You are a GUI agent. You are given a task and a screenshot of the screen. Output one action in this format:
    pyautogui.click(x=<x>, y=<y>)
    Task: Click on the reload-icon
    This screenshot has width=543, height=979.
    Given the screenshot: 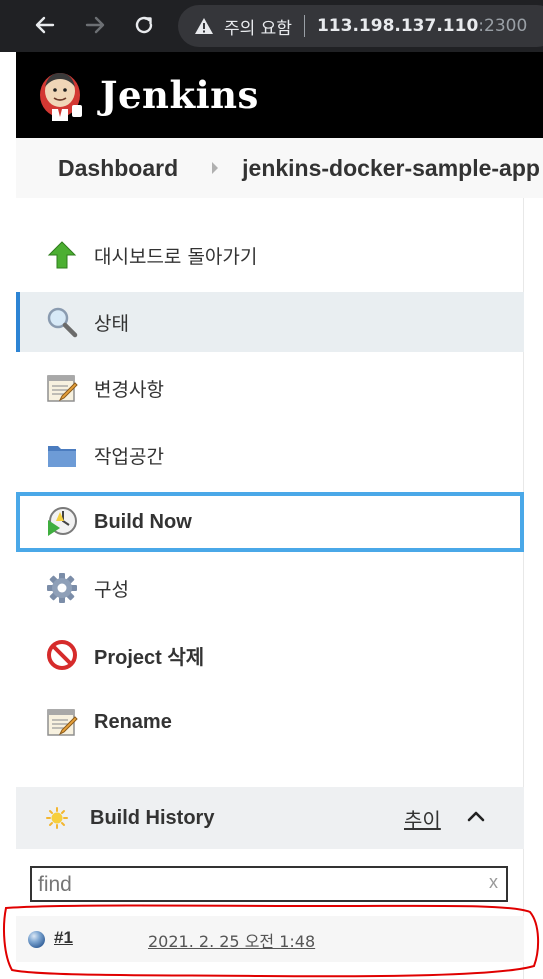 What is the action you would take?
    pyautogui.click(x=144, y=25)
    